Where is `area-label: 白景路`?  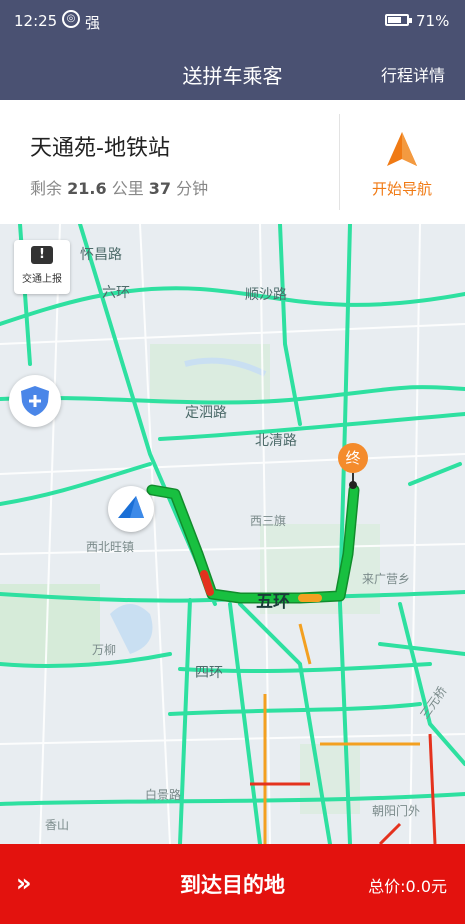
area-label: 白景路 is located at coordinates (163, 795).